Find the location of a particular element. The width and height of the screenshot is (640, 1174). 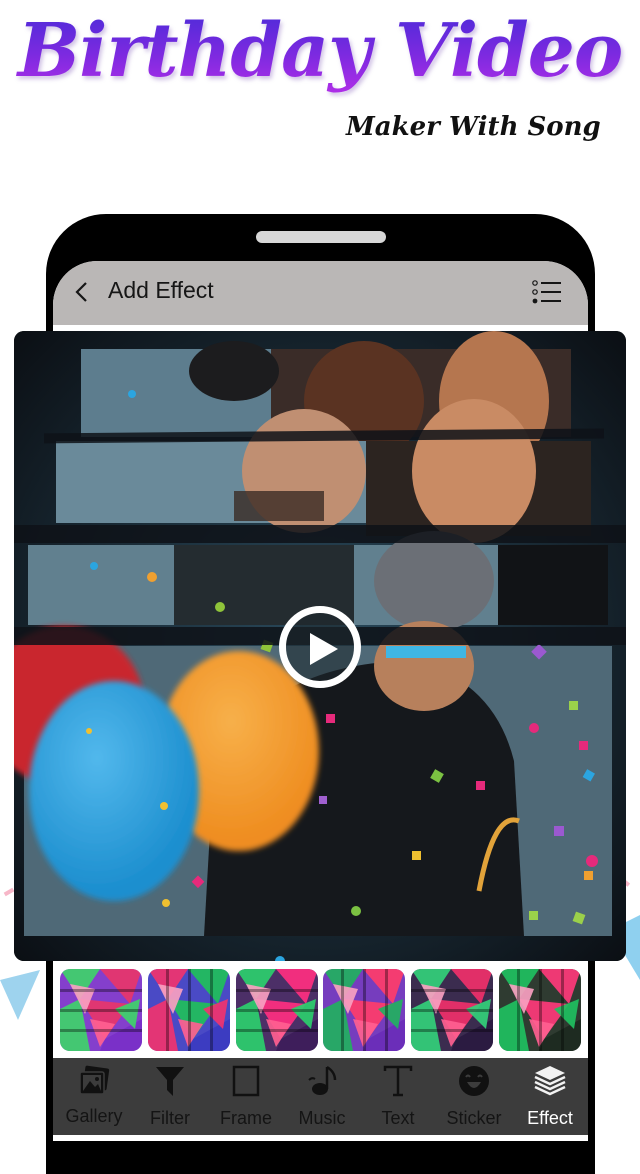

tool-music: Music is located at coordinates (322, 1096).